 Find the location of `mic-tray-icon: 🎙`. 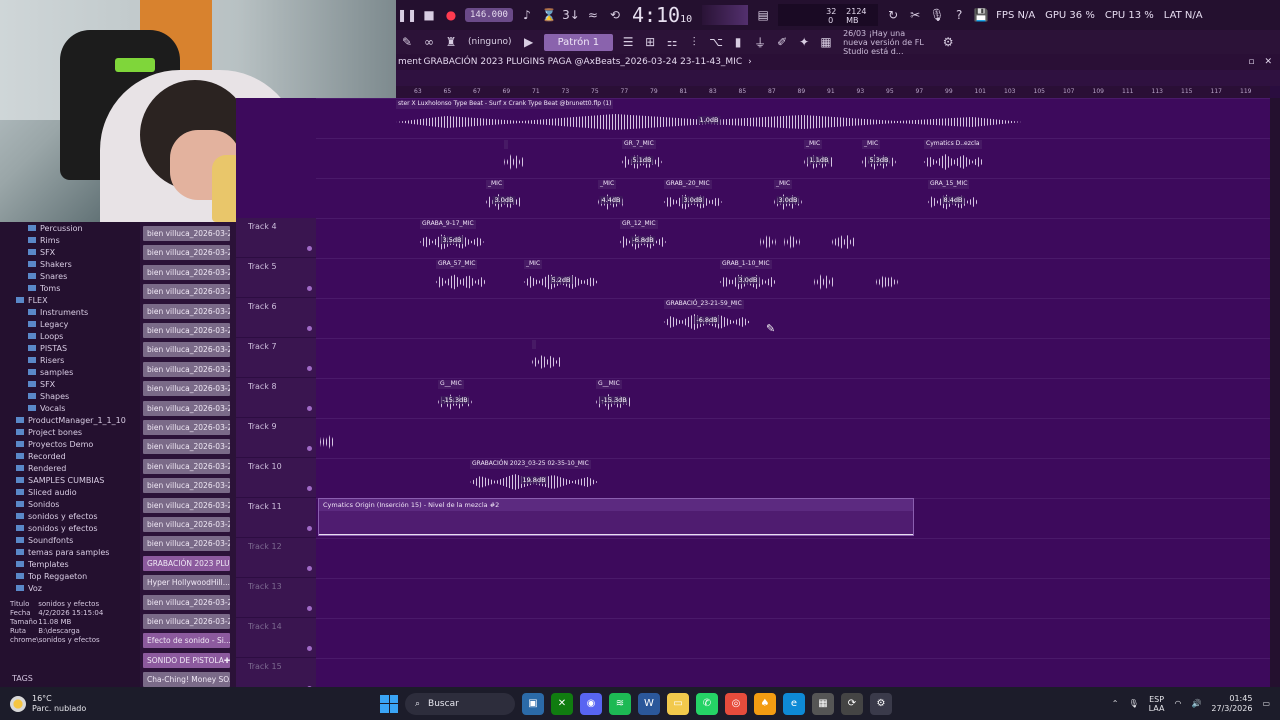

mic-tray-icon: 🎙 is located at coordinates (1133, 703).